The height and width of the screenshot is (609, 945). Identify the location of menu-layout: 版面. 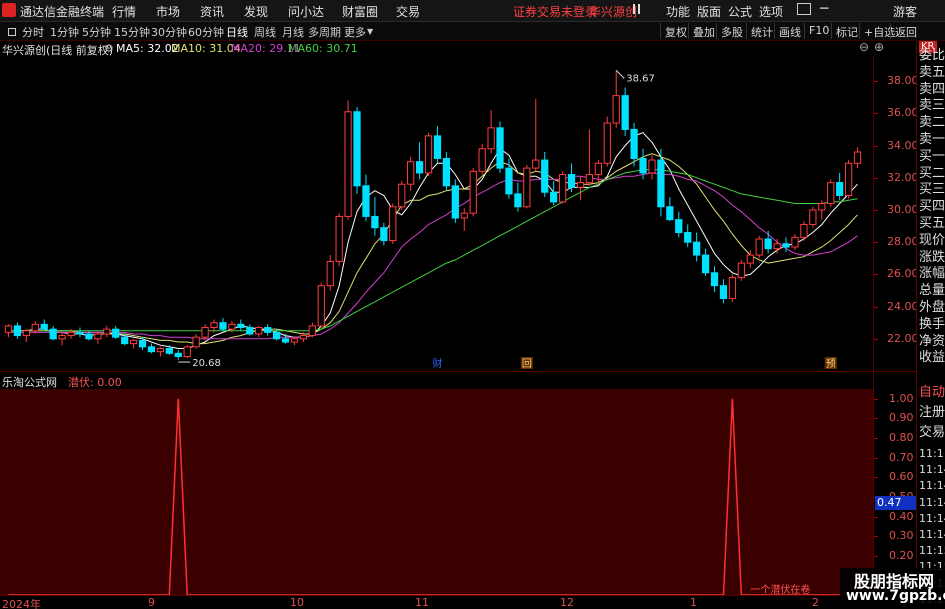
(709, 11).